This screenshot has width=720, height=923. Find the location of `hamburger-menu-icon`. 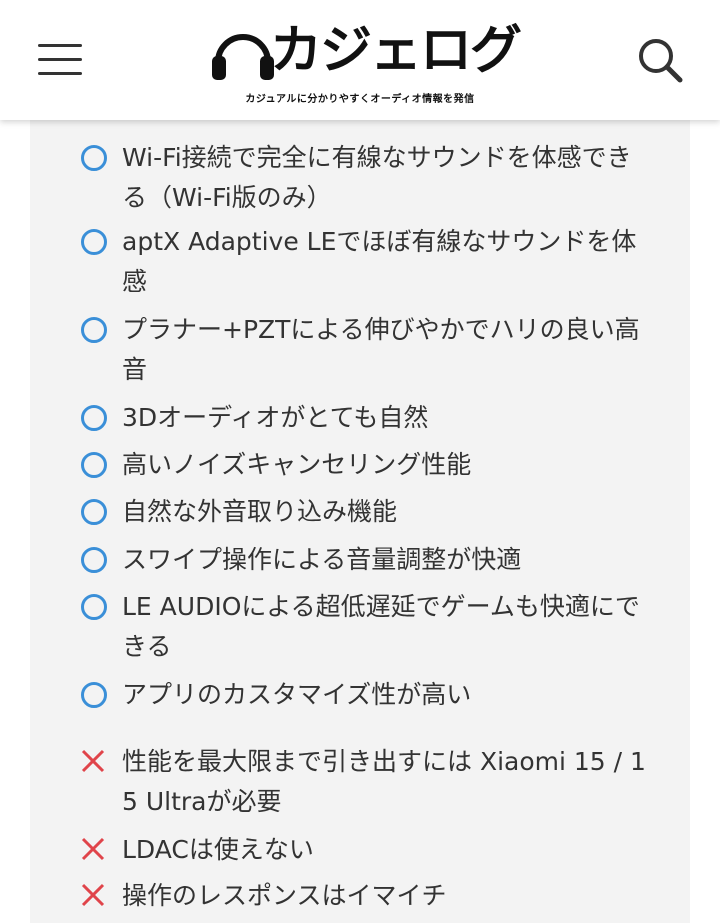

hamburger-menu-icon is located at coordinates (60, 60).